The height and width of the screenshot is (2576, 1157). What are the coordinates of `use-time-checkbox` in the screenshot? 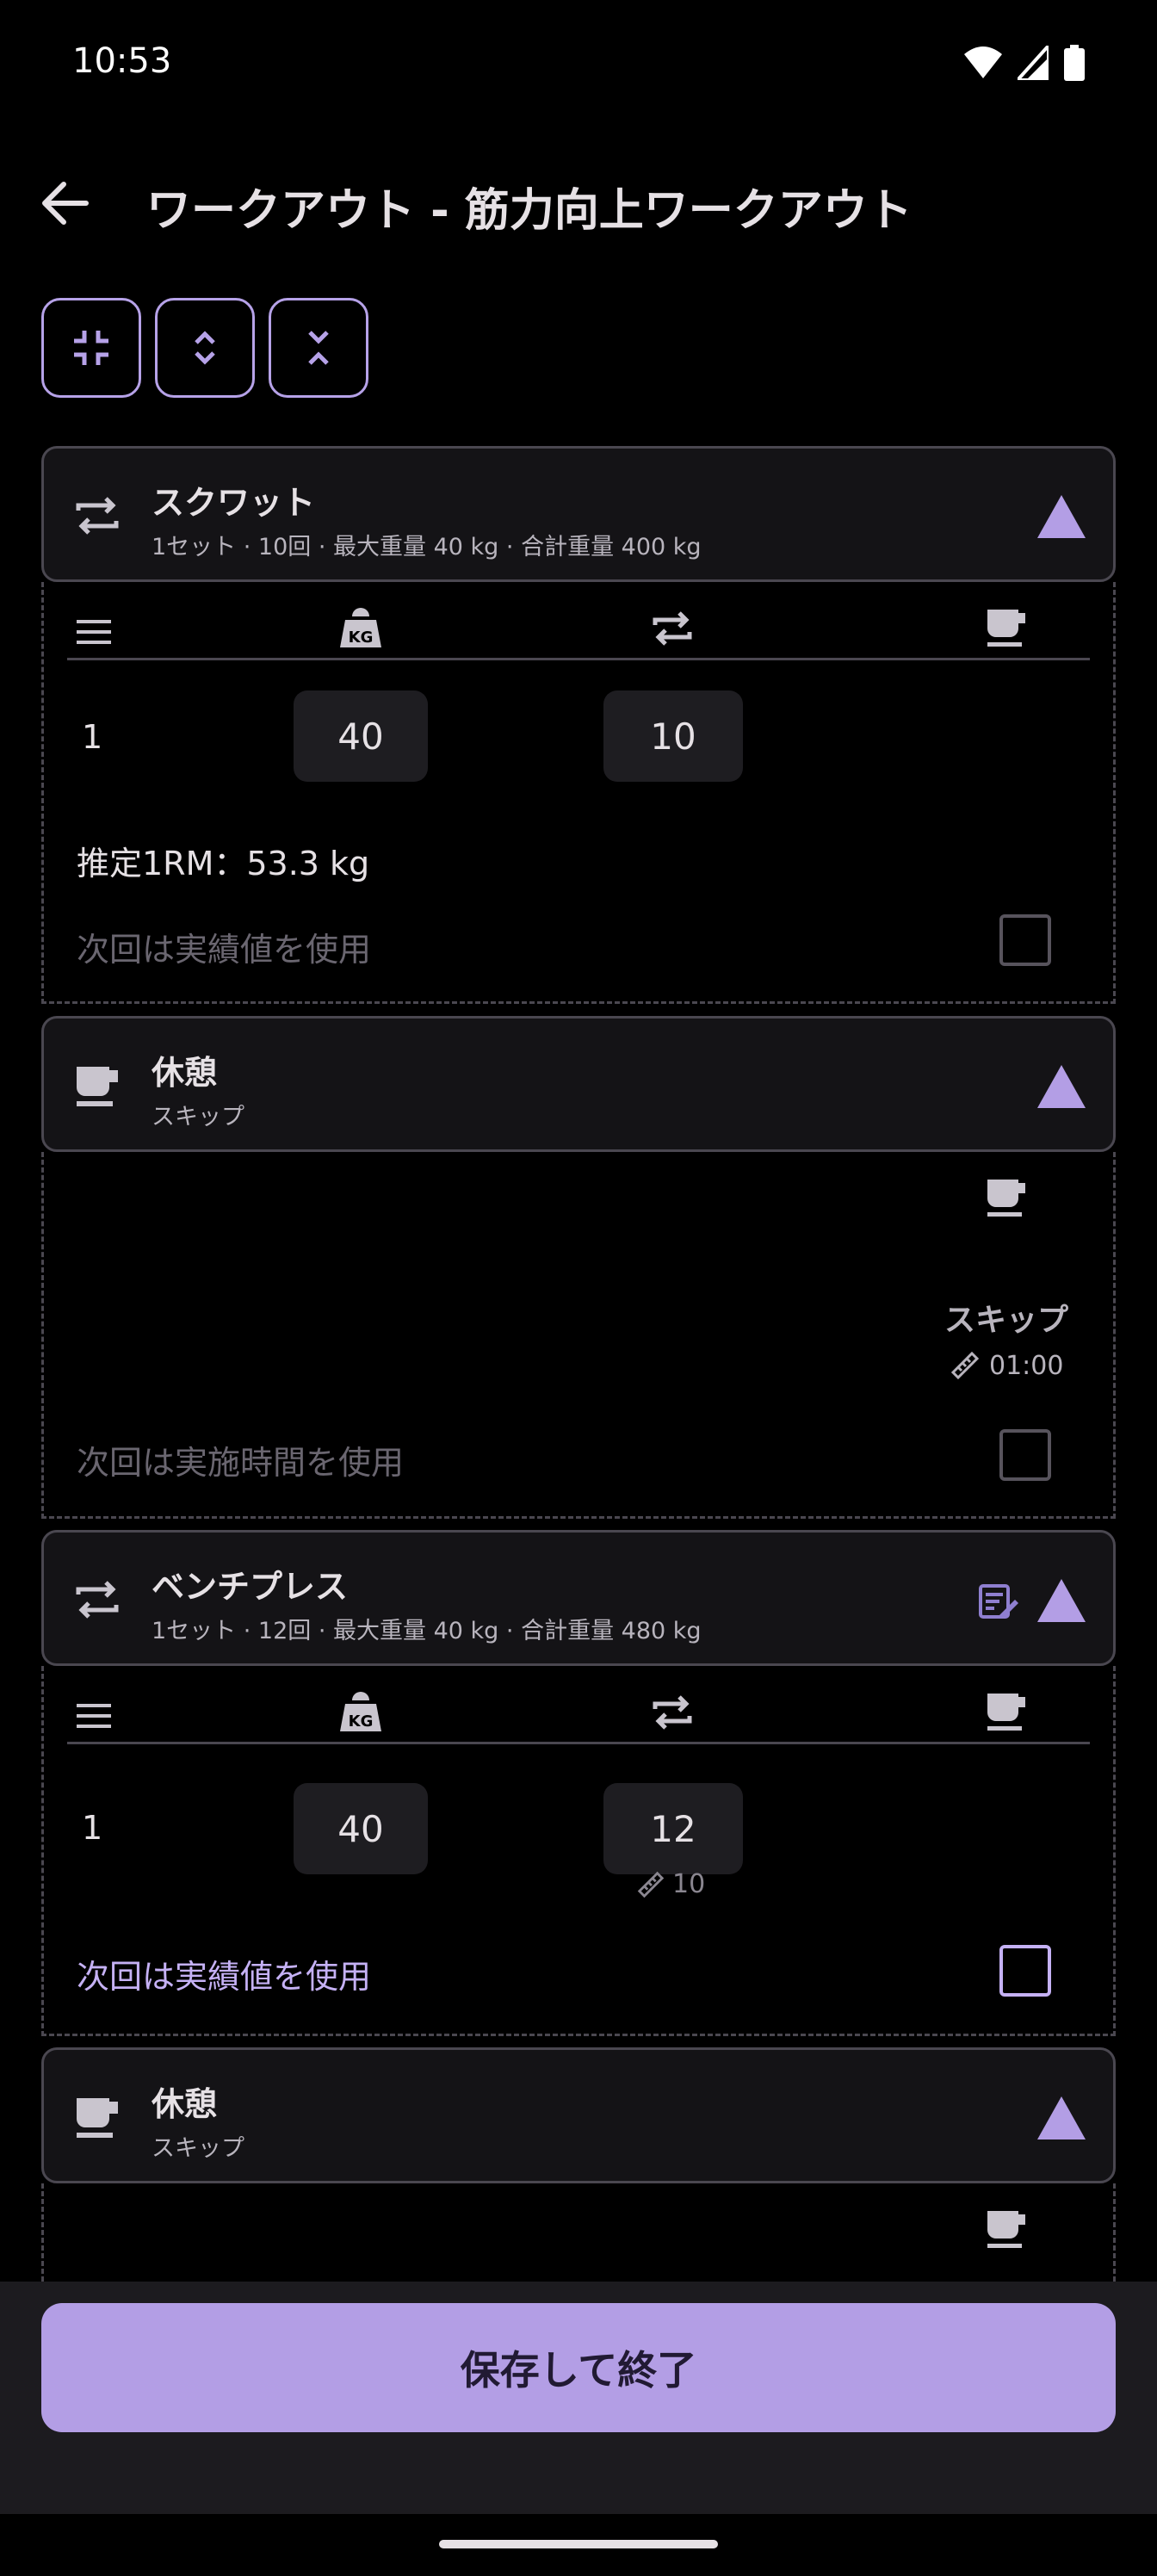 It's located at (1025, 1455).